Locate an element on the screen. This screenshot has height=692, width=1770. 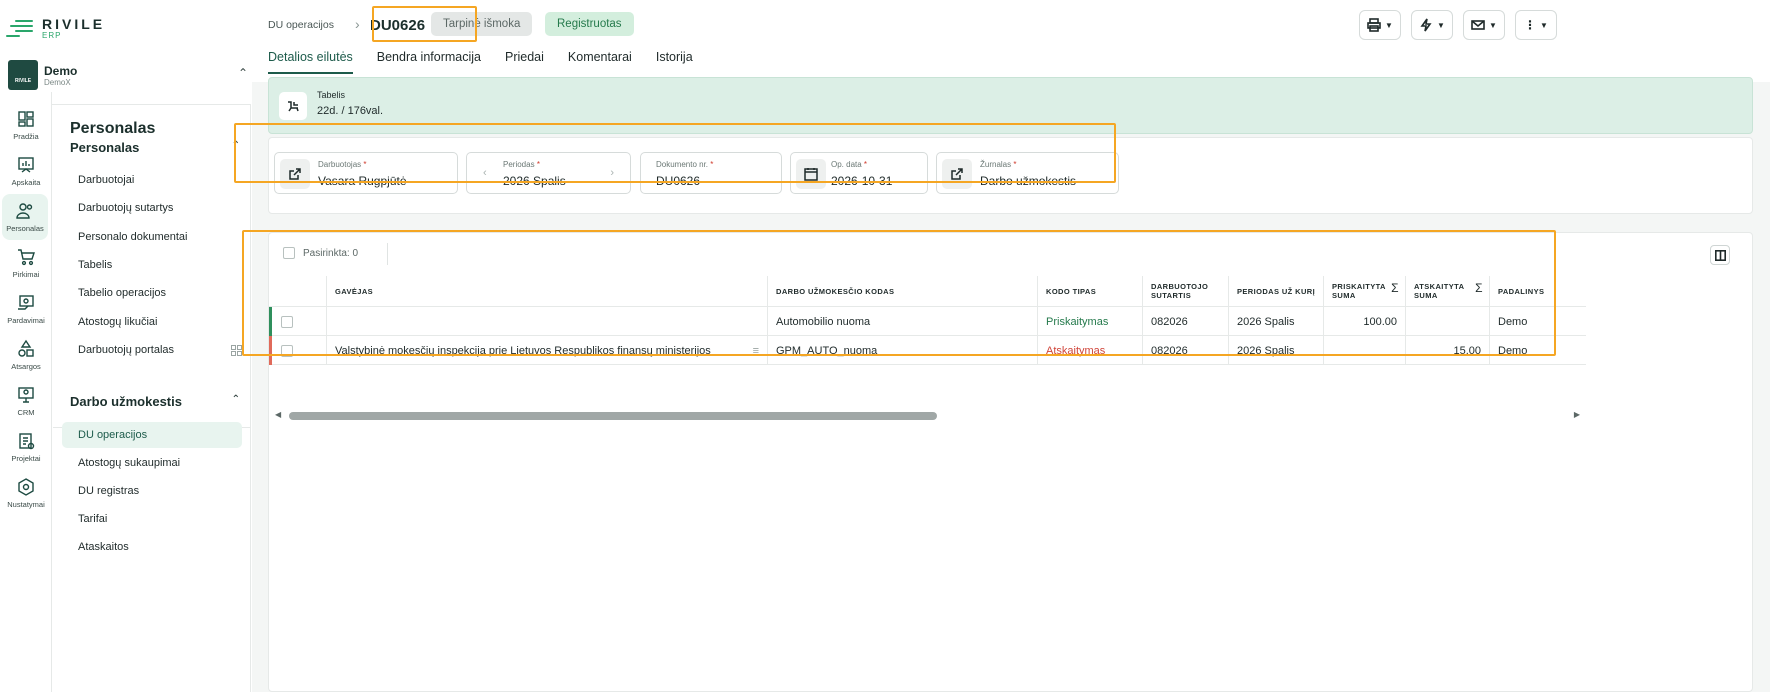
open-employee-button is located at coordinates (295, 174).